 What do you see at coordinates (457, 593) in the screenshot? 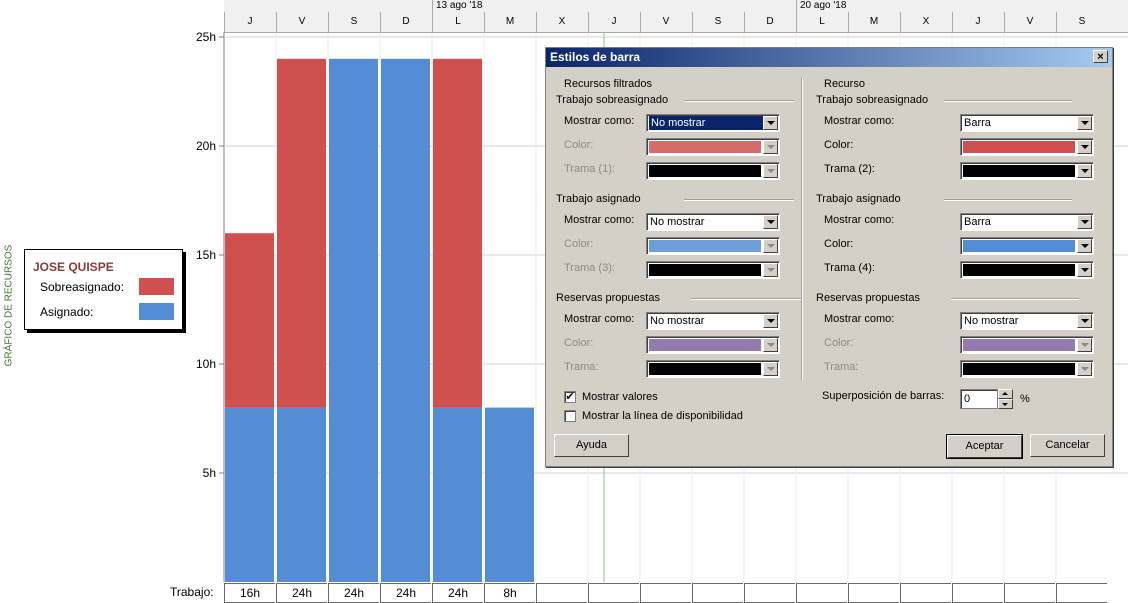
I see `work-cell: 24h` at bounding box center [457, 593].